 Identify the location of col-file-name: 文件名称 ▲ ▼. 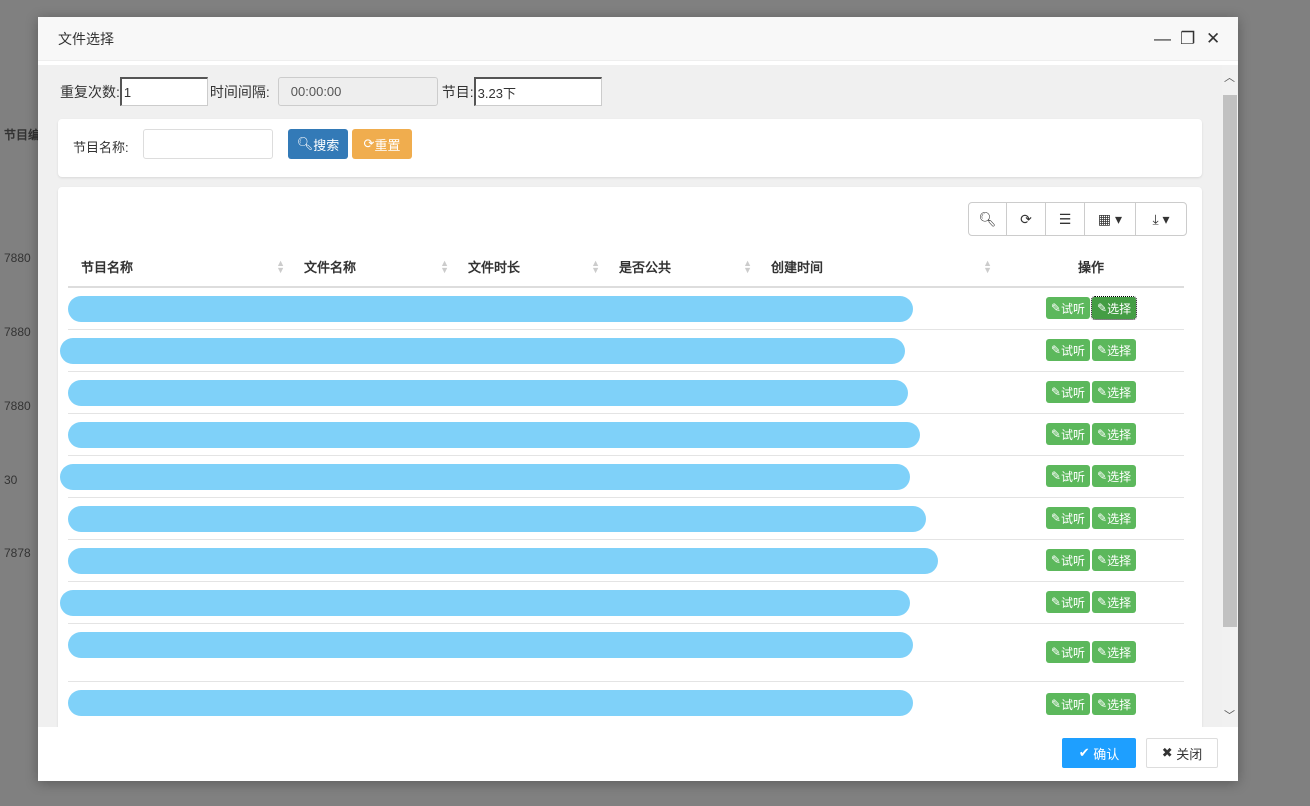
(373, 267).